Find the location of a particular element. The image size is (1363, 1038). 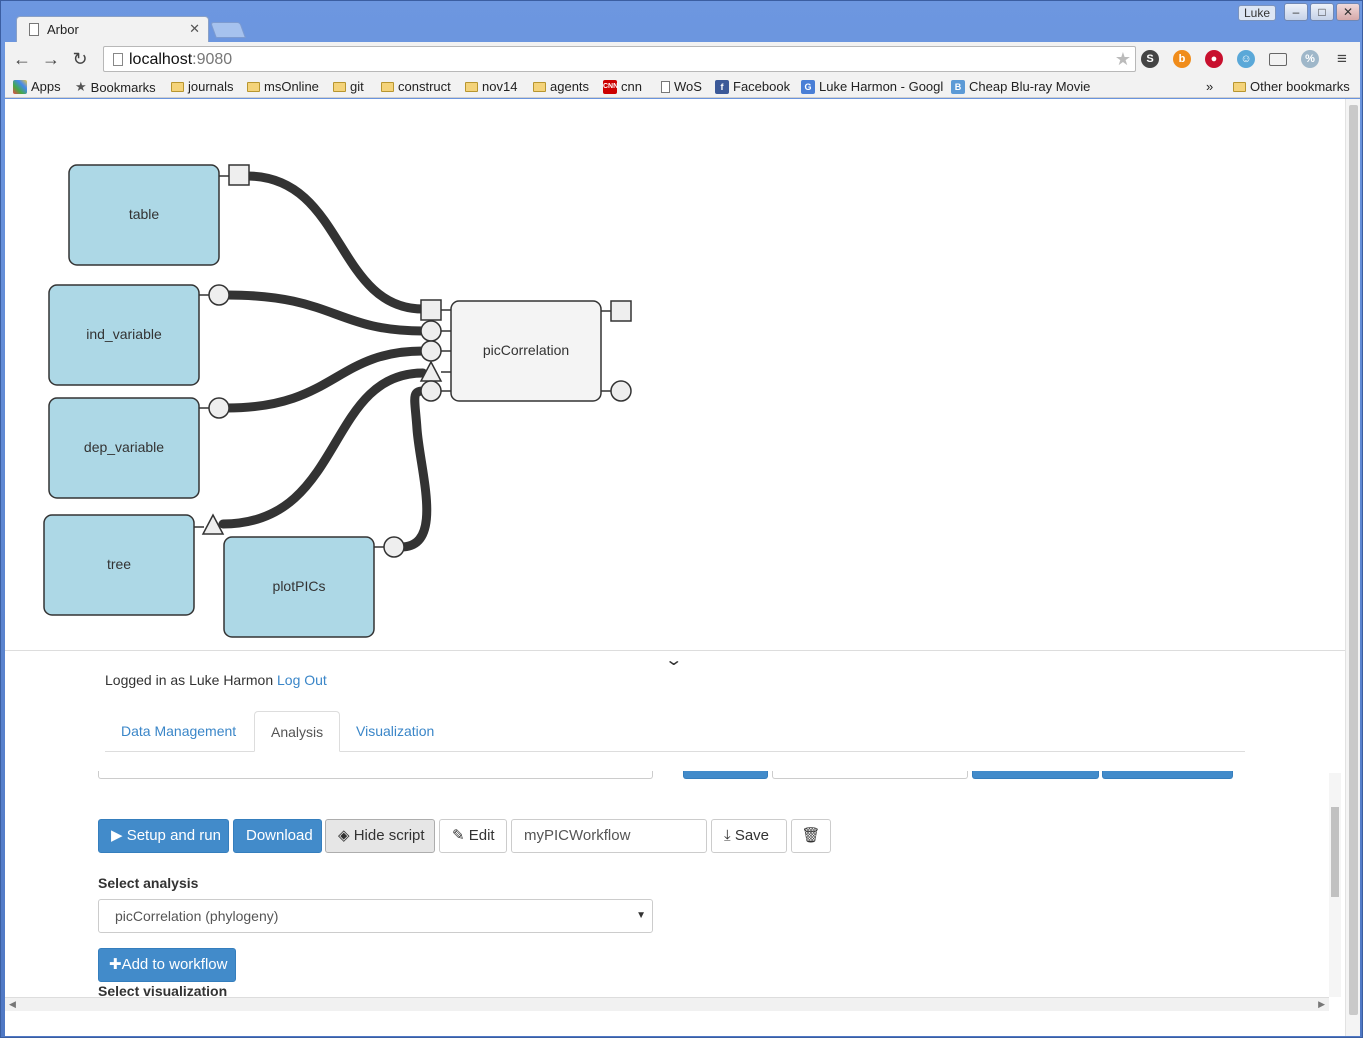

bookmark-bluray: B Cheap Blu-ray Movie is located at coordinates (1020, 86).